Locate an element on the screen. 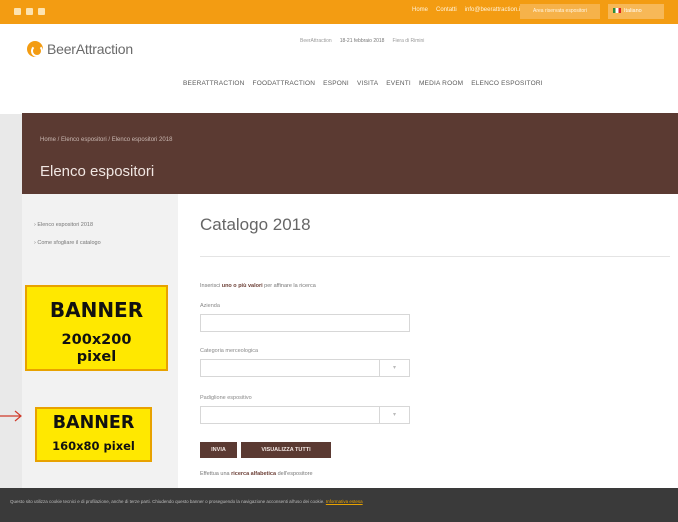  italy-flag-icon is located at coordinates (617, 10).